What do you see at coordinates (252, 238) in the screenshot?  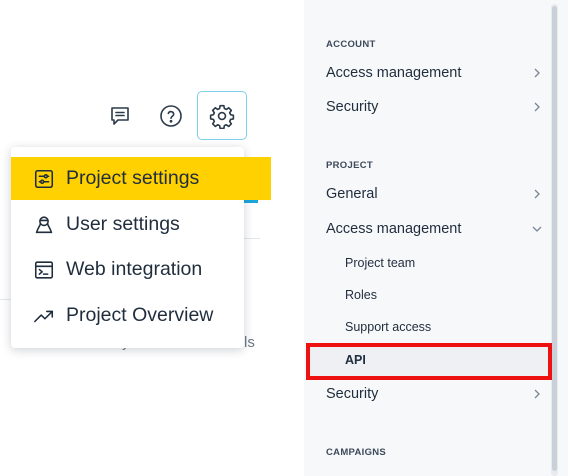 I see `divider` at bounding box center [252, 238].